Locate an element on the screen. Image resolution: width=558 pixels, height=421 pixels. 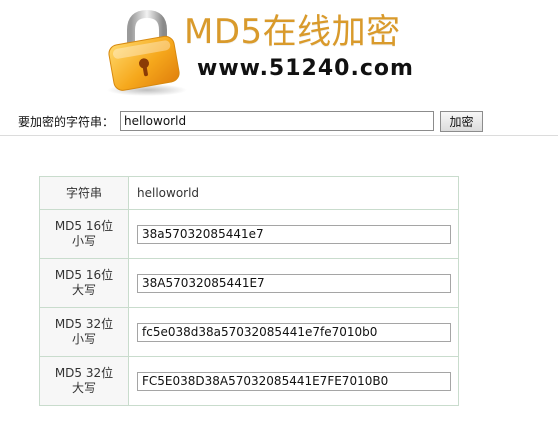
row-label: MD5 32位 小写 is located at coordinates (84, 332).